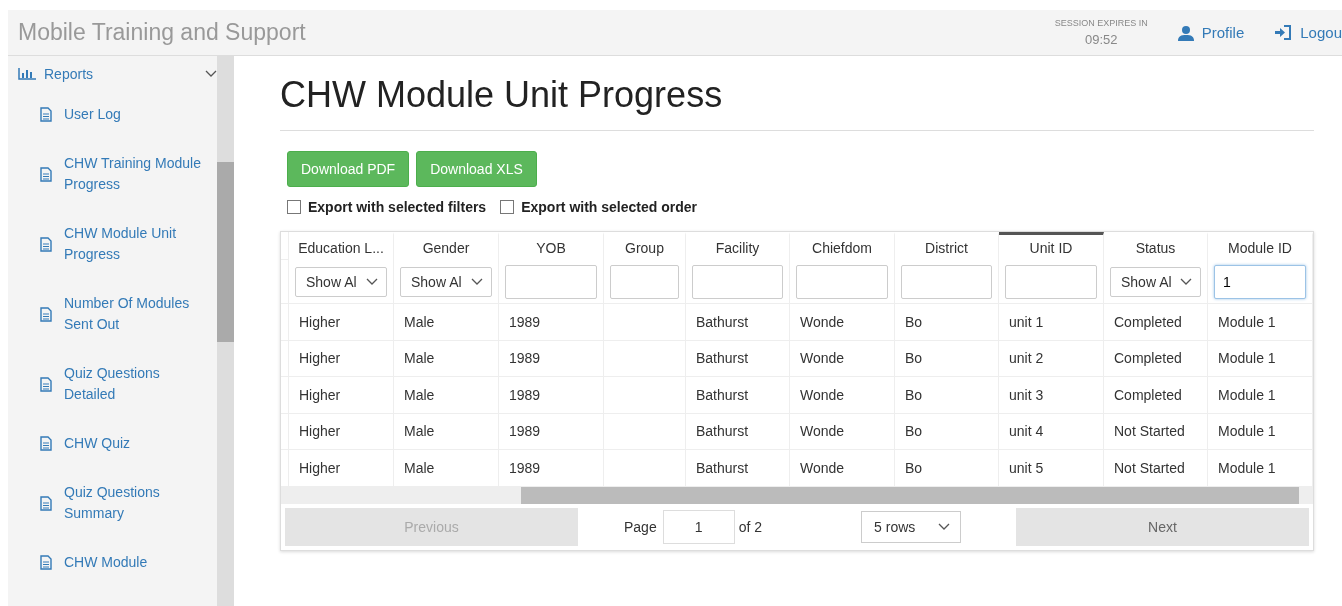 The width and height of the screenshot is (1342, 606). What do you see at coordinates (1051, 246) in the screenshot?
I see `column-header: Unit ID` at bounding box center [1051, 246].